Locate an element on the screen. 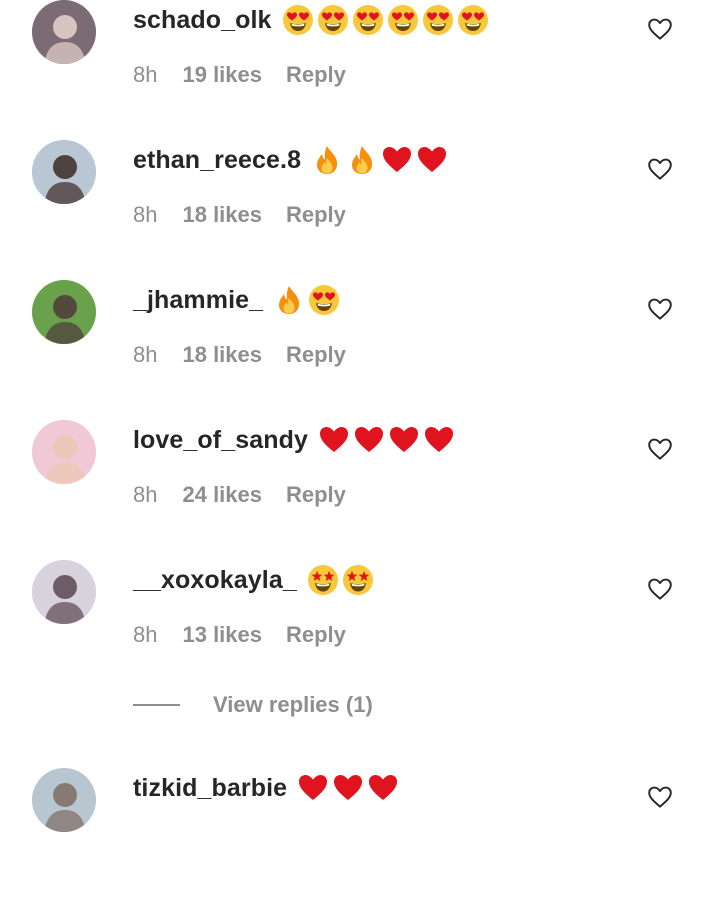 This screenshot has height=908, width=720. comment-header: ethan_reece.8 is located at coordinates (292, 160).